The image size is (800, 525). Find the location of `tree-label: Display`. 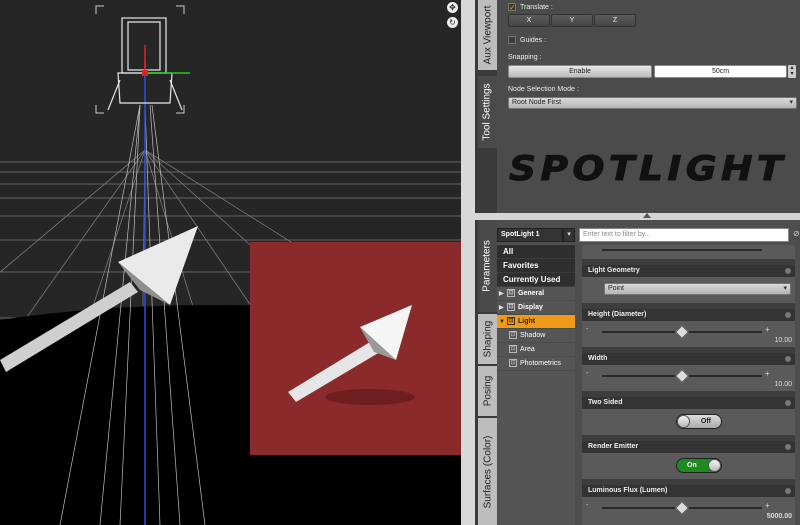

tree-label: Display is located at coordinates (530, 307).